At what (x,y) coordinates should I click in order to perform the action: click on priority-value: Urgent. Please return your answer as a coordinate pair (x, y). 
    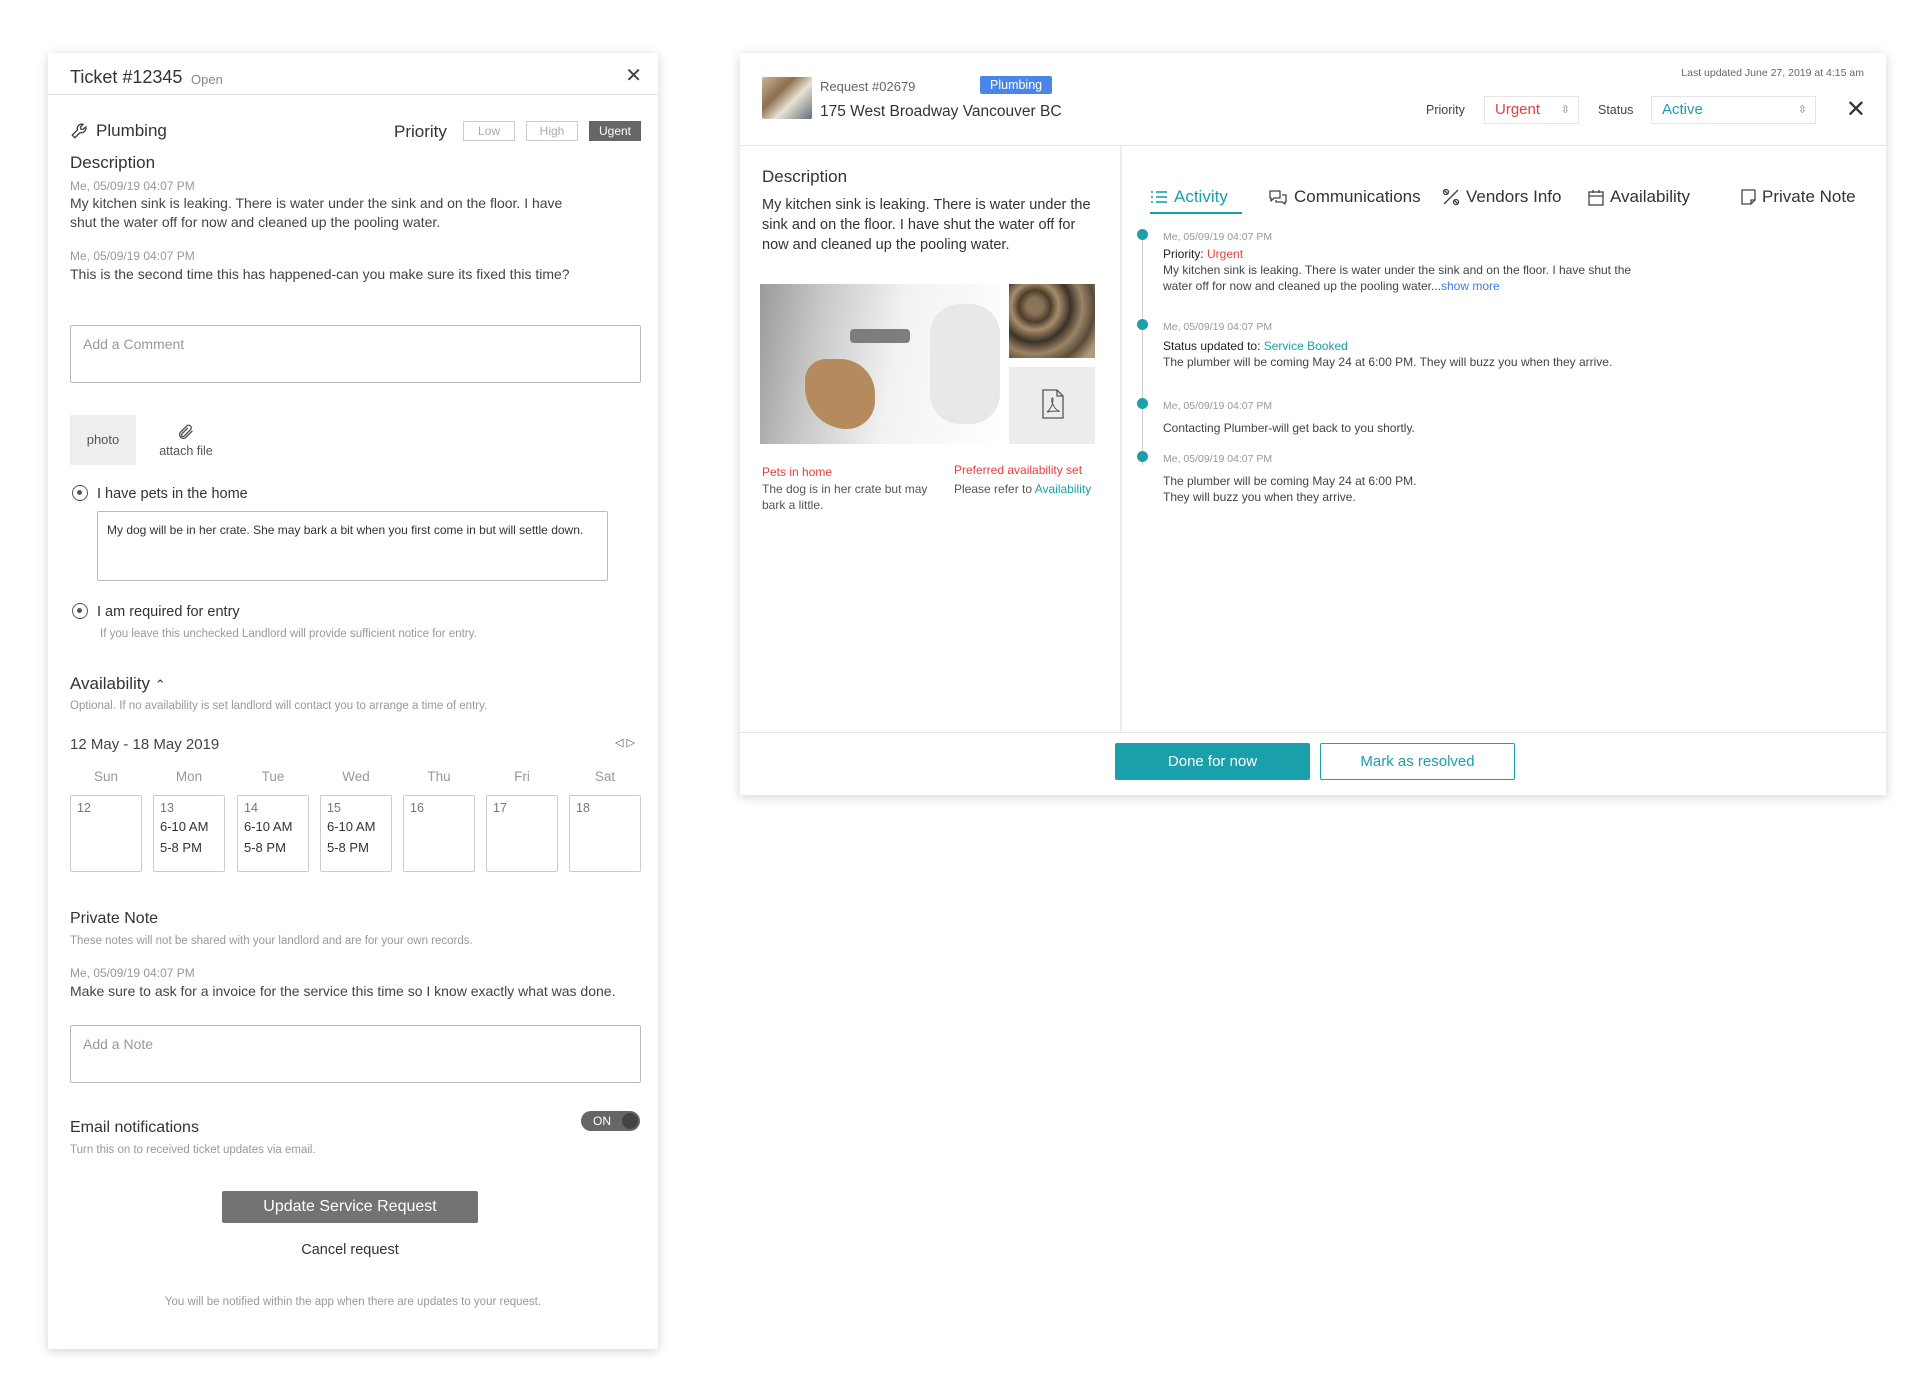
    Looking at the image, I should click on (1518, 109).